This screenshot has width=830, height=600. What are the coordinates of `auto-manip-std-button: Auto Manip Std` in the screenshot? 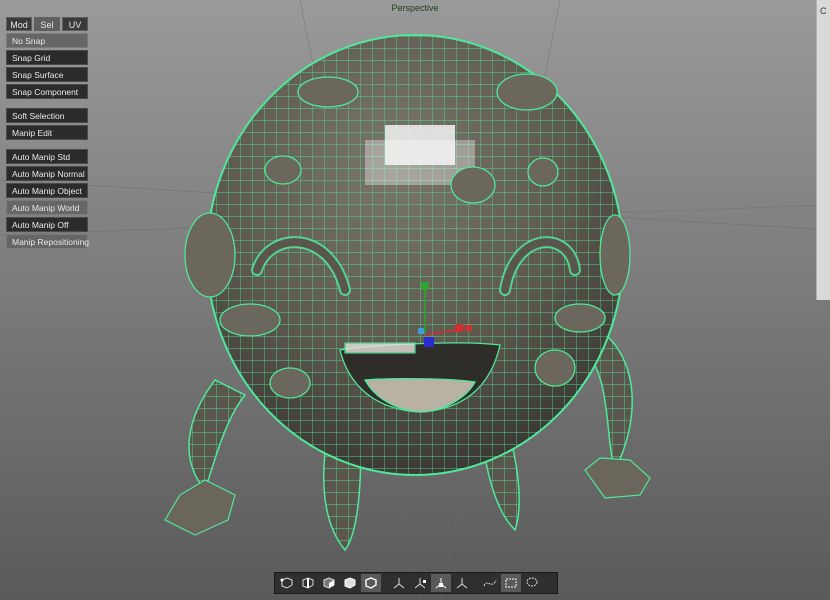 It's located at (47, 156).